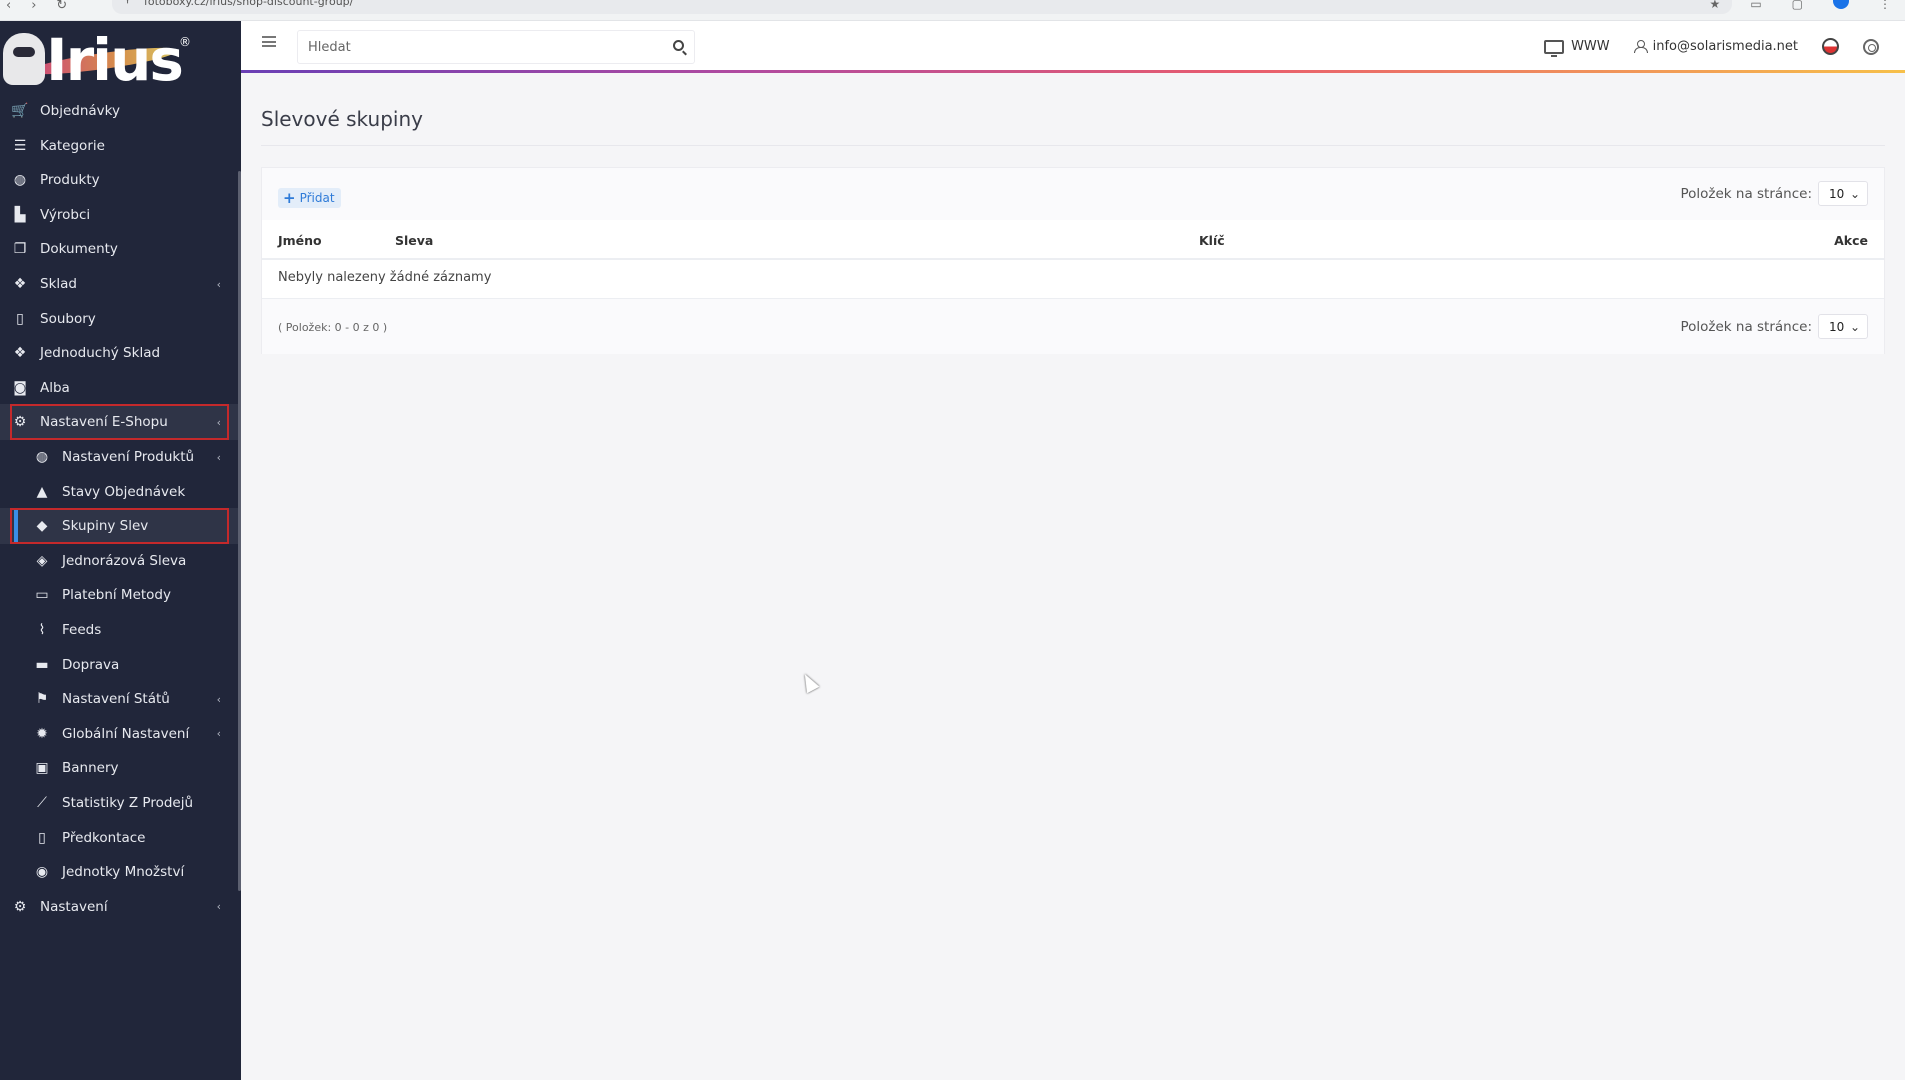  I want to click on monitor-icon, so click(1554, 48).